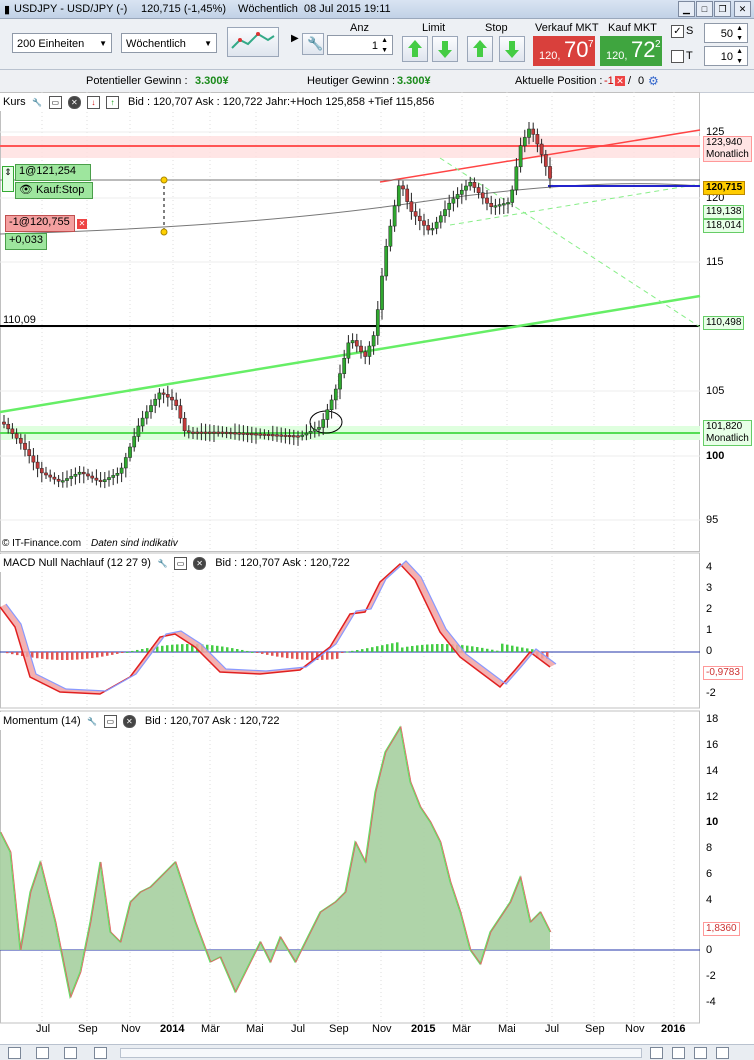  I want to click on close-position-icon: ✕, so click(620, 81).